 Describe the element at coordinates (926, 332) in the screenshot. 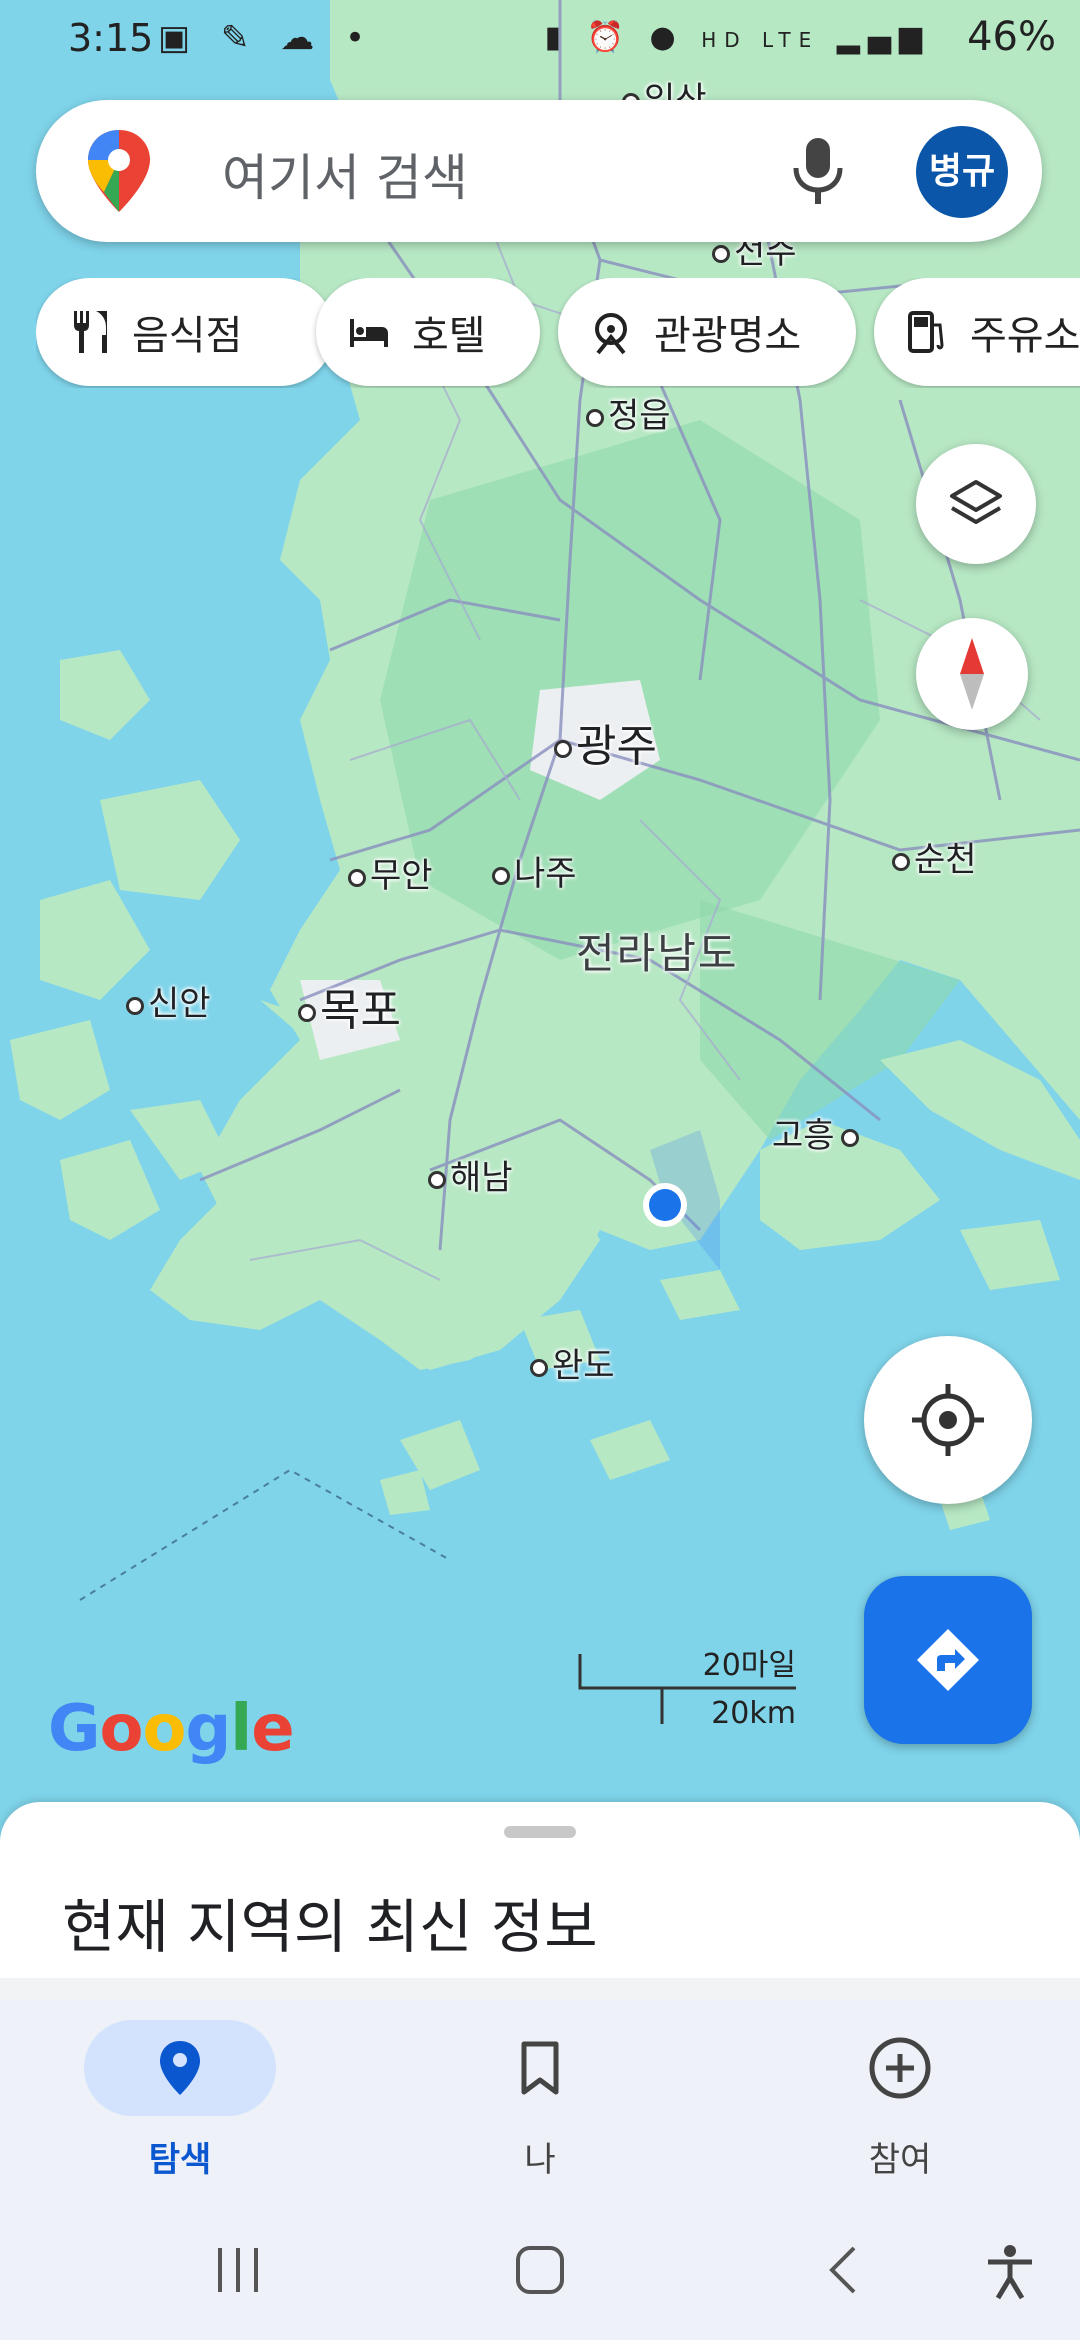

I see `gas-station-icon` at that location.